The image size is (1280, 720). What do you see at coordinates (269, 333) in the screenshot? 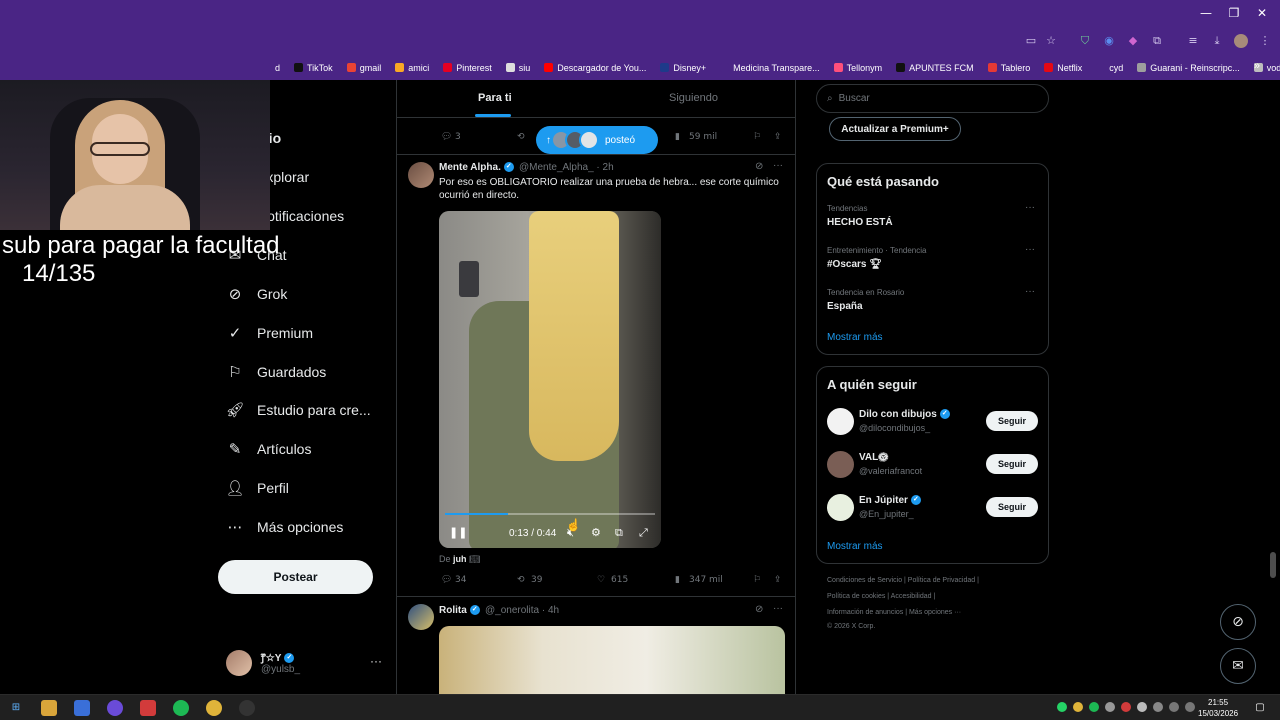
I see `nav-item-verified: ✓ Premium` at bounding box center [269, 333].